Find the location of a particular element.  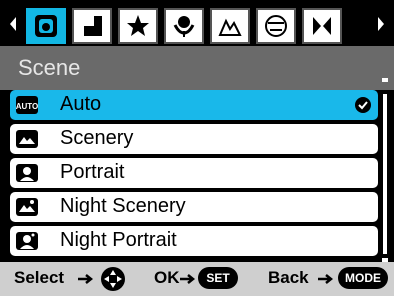

checkmark-icon is located at coordinates (363, 105).